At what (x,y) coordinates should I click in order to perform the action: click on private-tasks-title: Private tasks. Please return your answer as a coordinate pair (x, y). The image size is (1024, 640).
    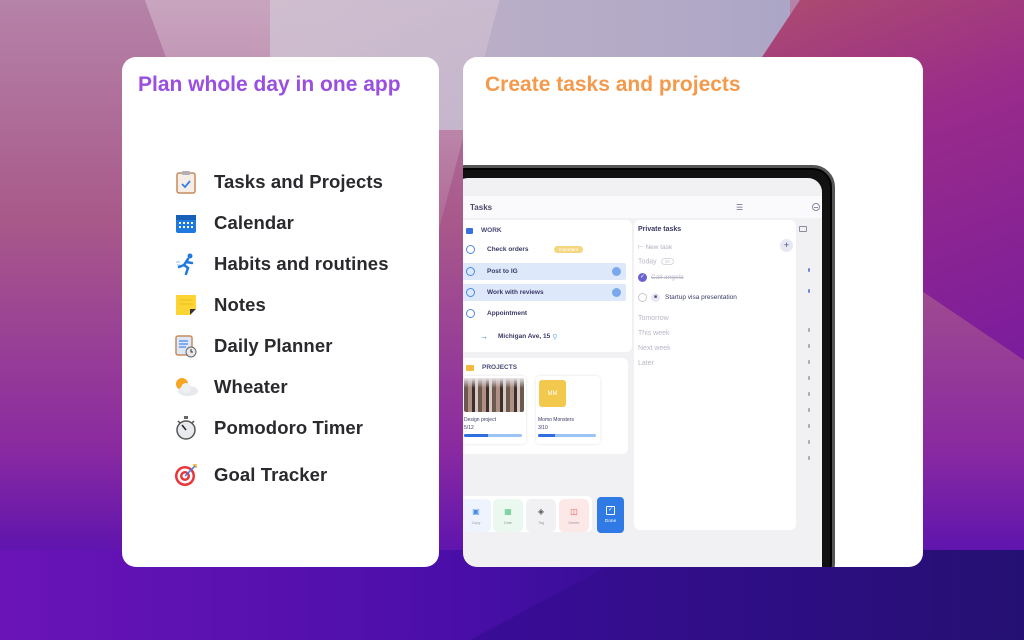
    Looking at the image, I should click on (660, 229).